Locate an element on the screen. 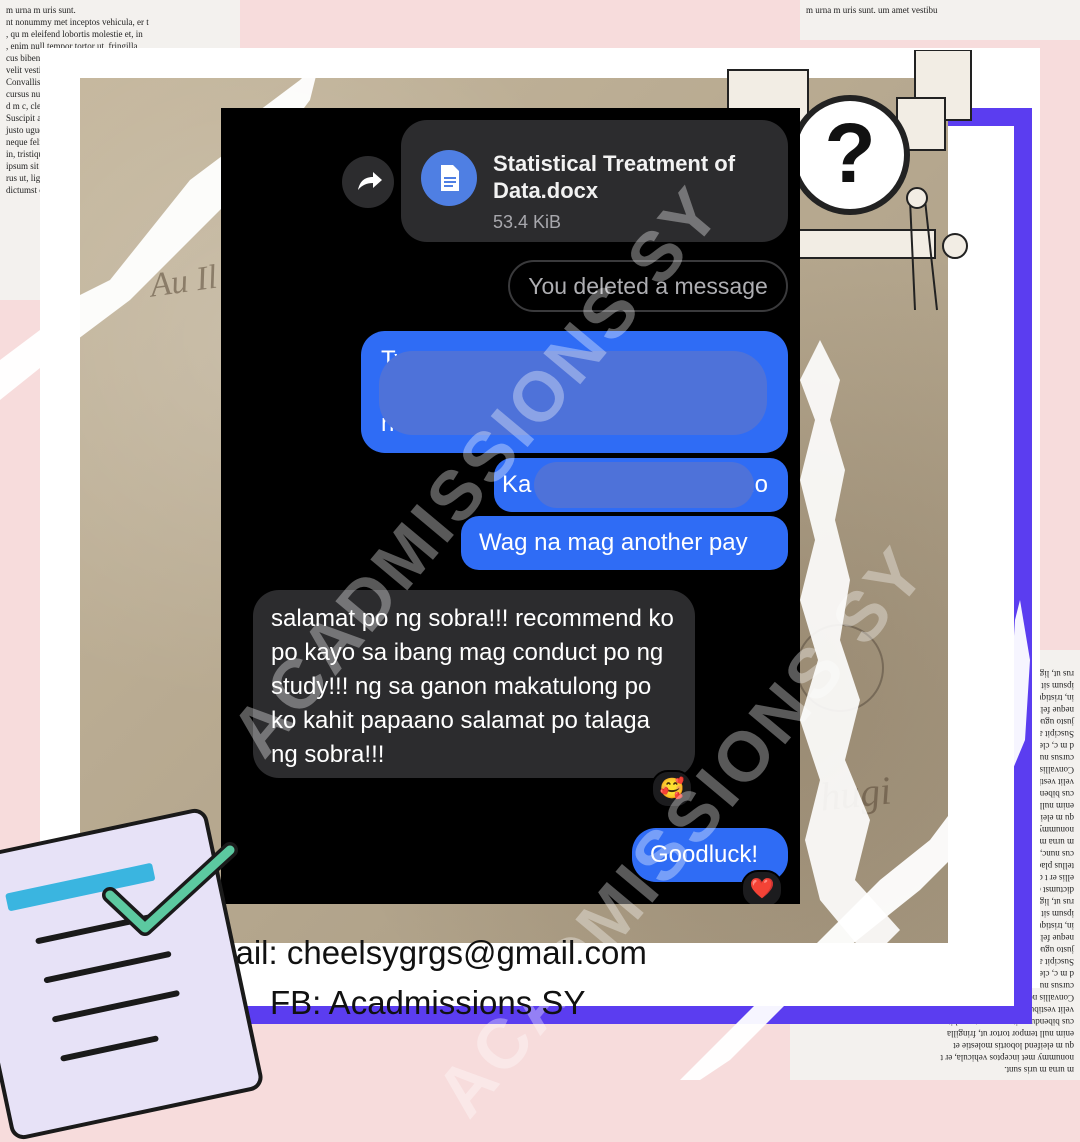 This screenshot has height=1142, width=1080. sent-message: Wag na mag another pay is located at coordinates (624, 543).